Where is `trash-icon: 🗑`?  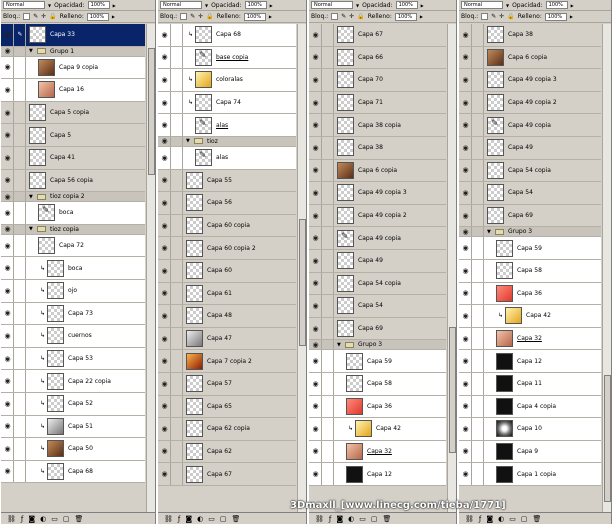
trash-icon: 🗑 is located at coordinates (236, 519).